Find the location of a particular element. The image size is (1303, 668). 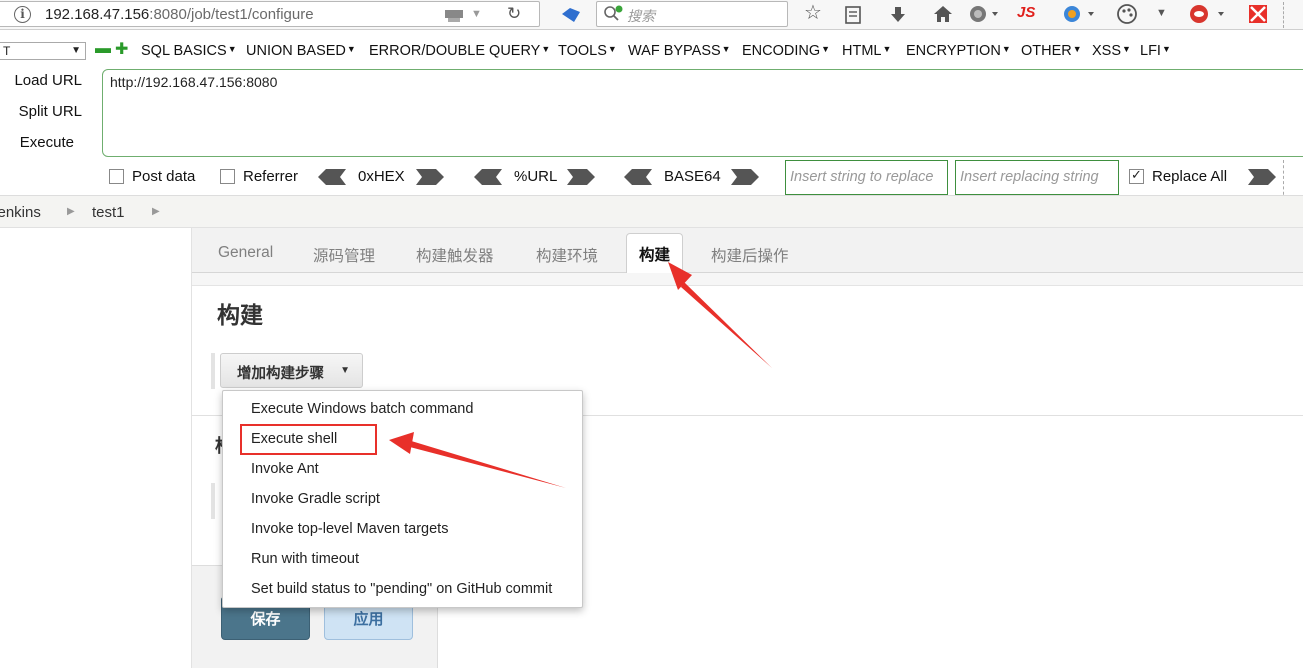

menu-html: HTML▼ is located at coordinates (866, 51).